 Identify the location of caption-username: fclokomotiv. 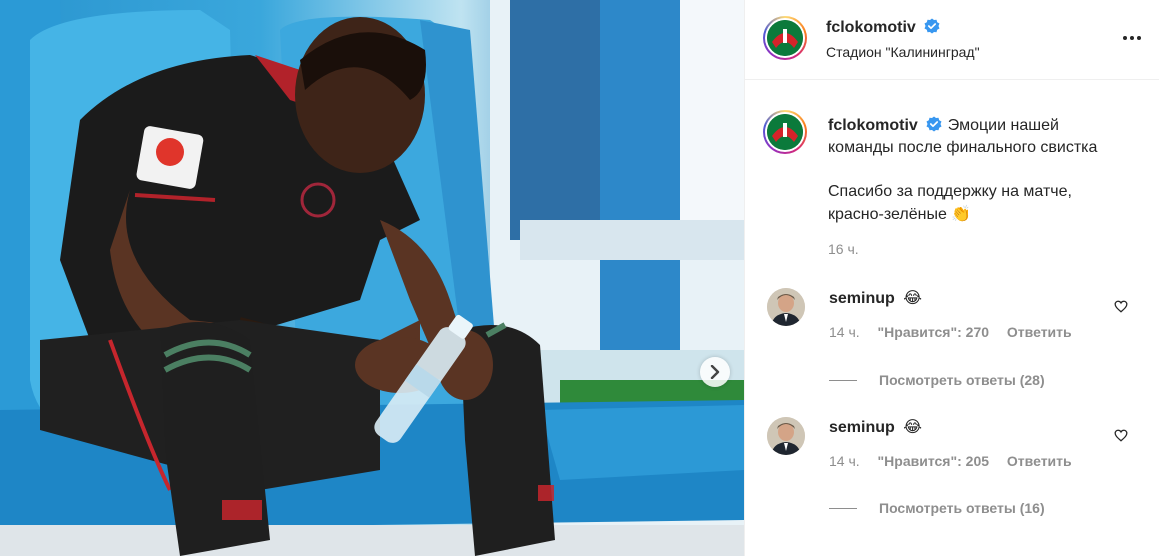
(873, 125).